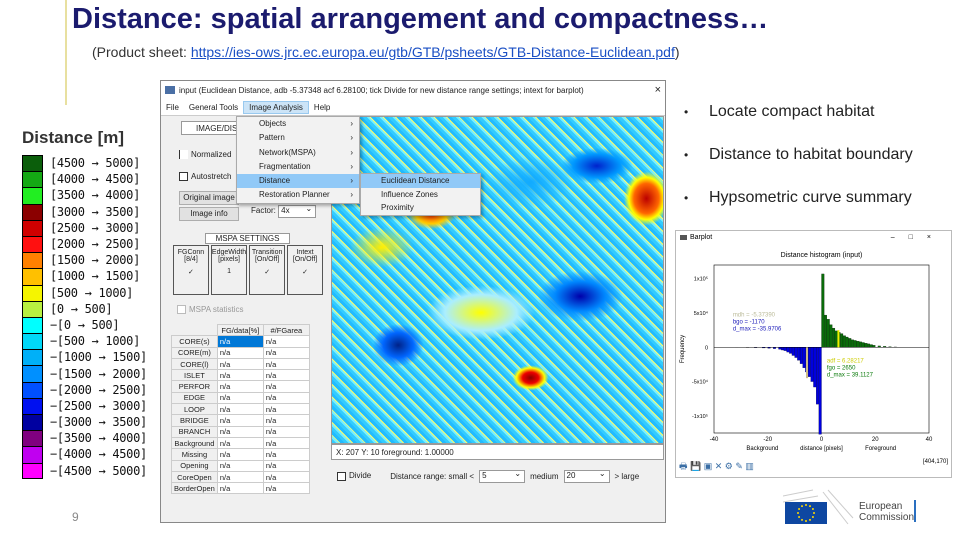 The width and height of the screenshot is (960, 540). I want to click on row-header: EDGE, so click(194, 398).